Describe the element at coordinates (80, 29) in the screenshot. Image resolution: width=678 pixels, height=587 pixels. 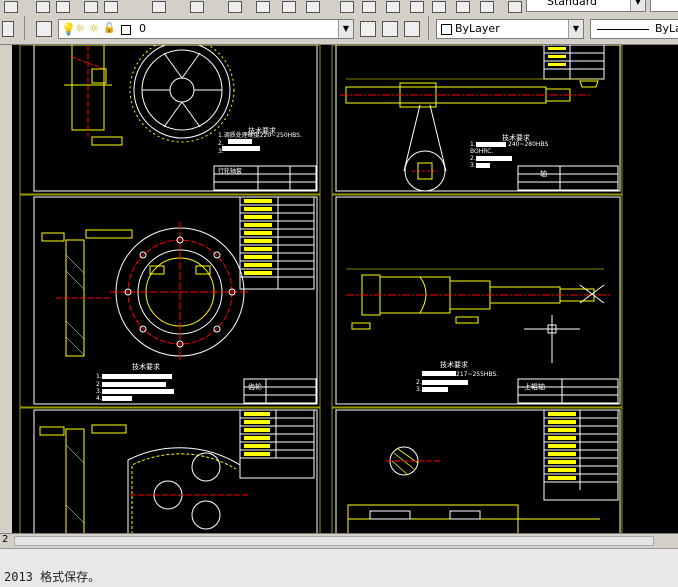
I see `layer-freeze-icon: ☼` at that location.